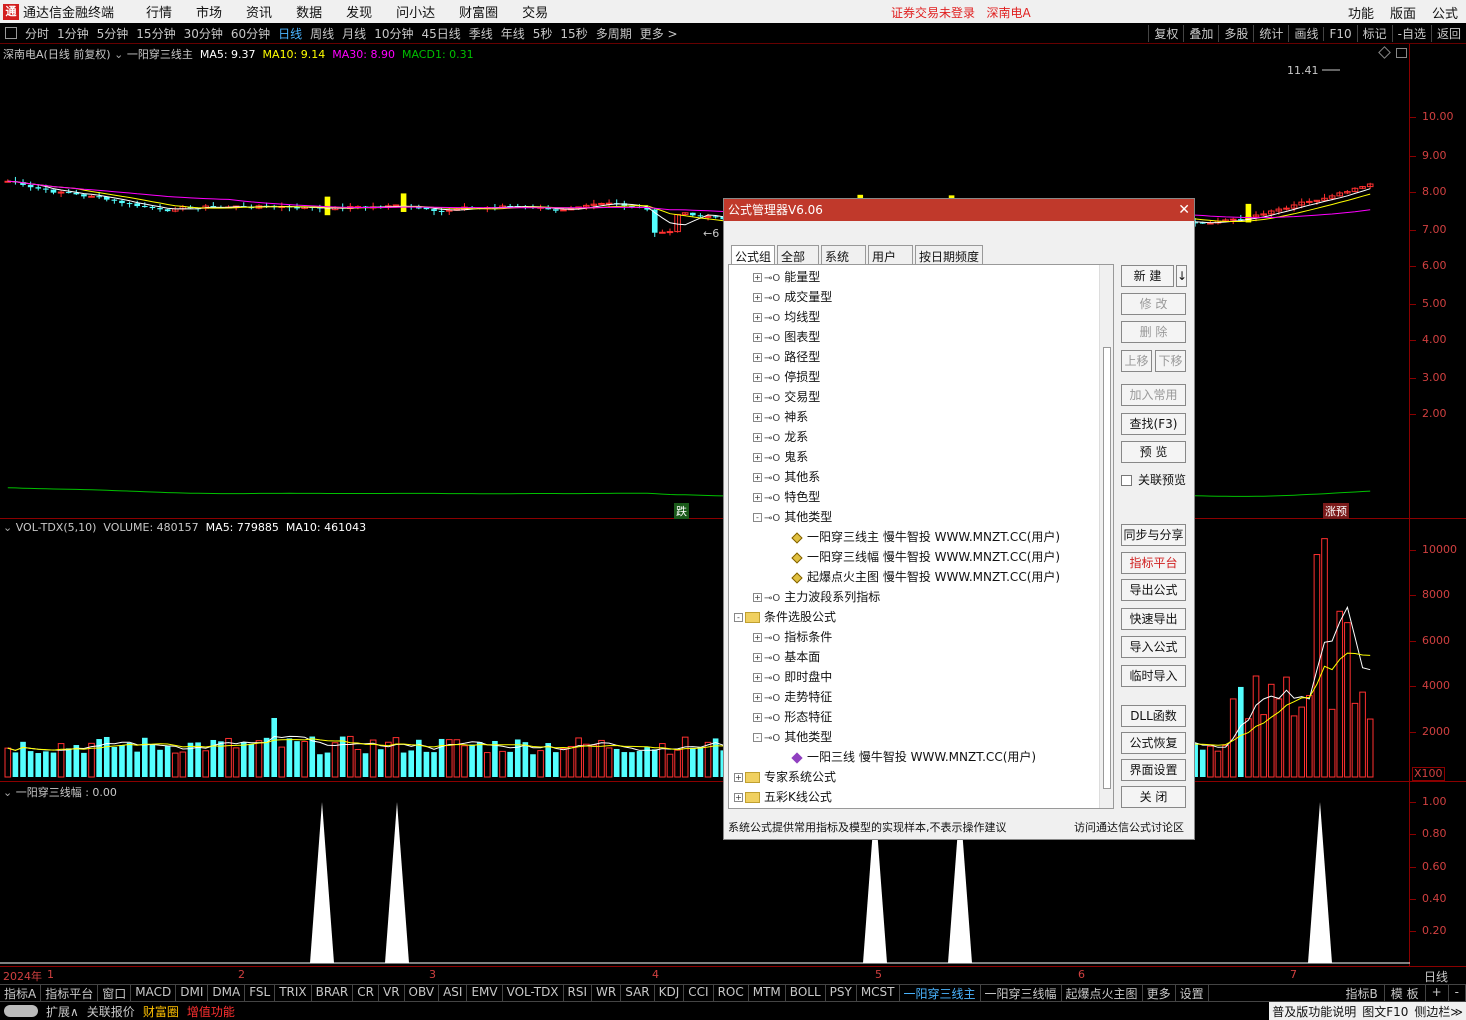 Image resolution: width=1466 pixels, height=1020 pixels. What do you see at coordinates (1126, 480) in the screenshot?
I see `checkbox-icon` at bounding box center [1126, 480].